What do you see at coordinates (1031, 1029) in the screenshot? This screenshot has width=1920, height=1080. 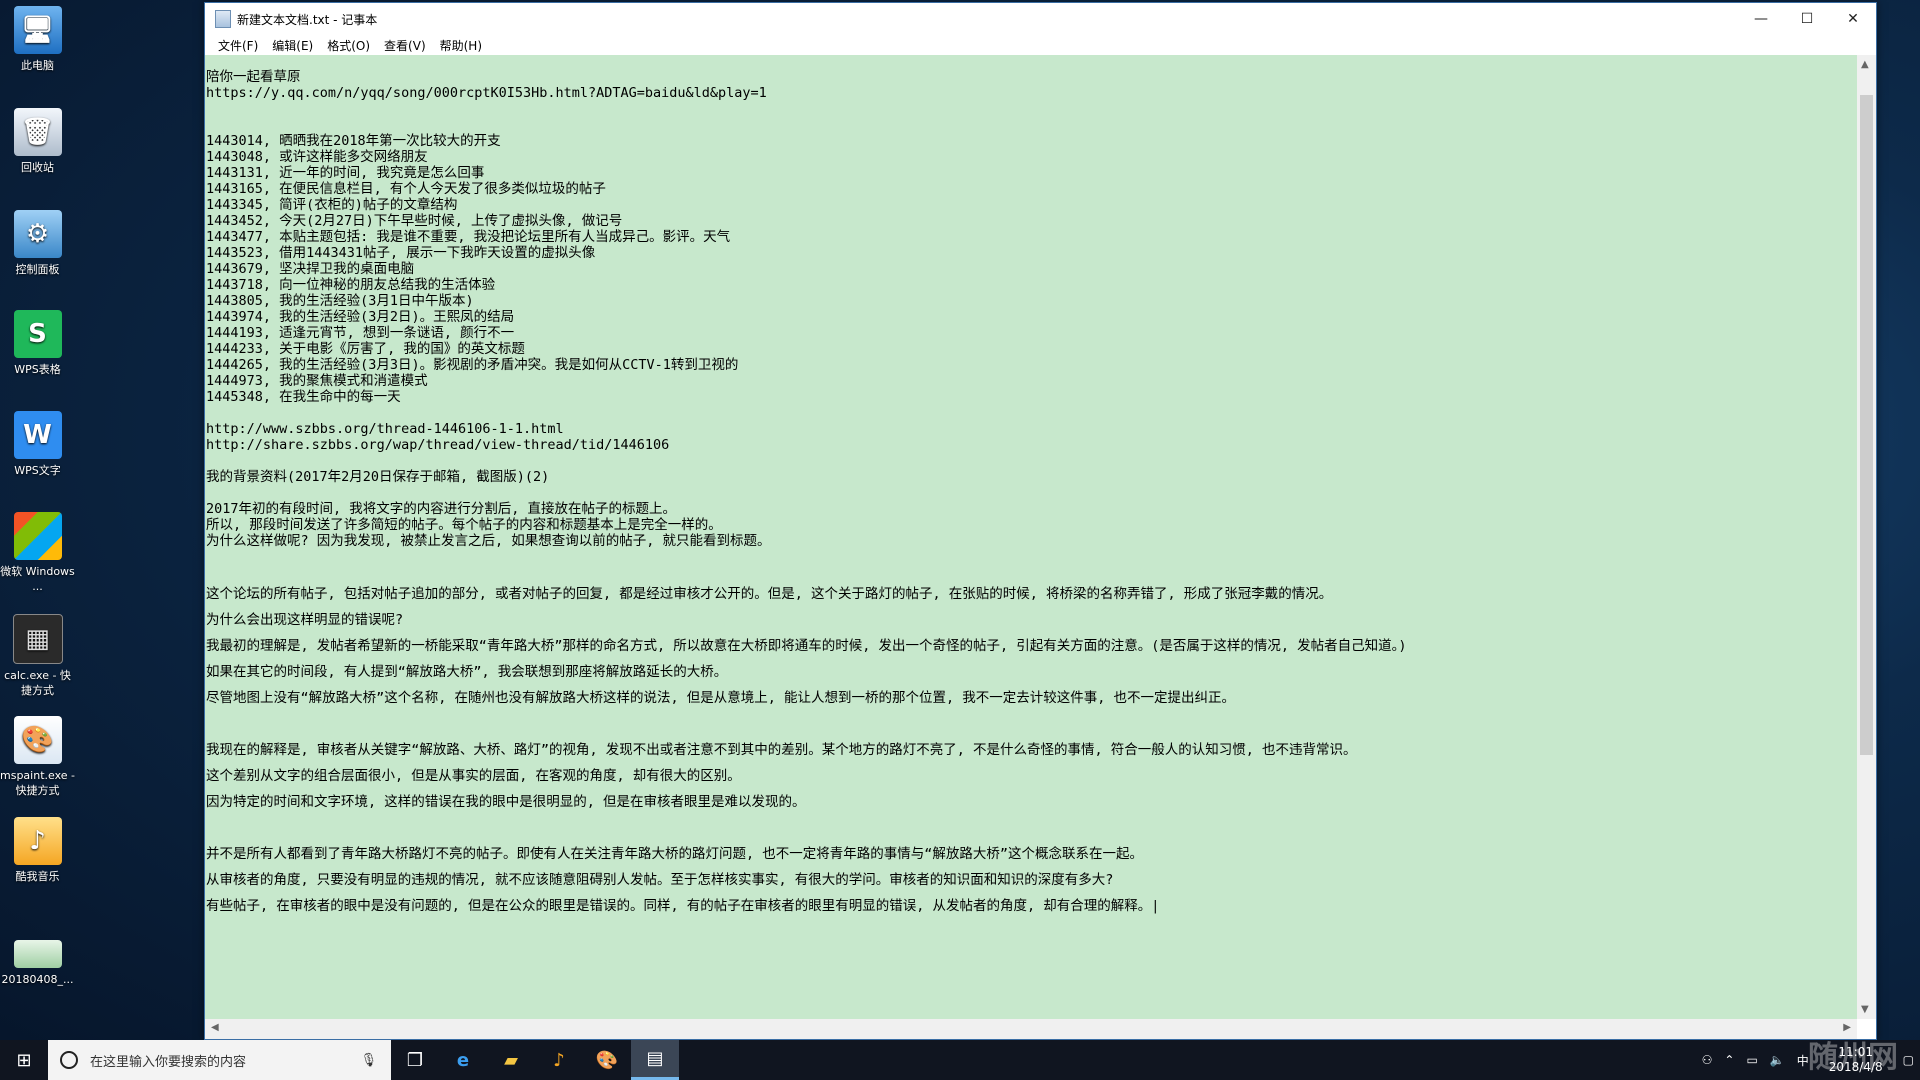 I see `horizontal-scrollbar: ◀ ▶` at bounding box center [1031, 1029].